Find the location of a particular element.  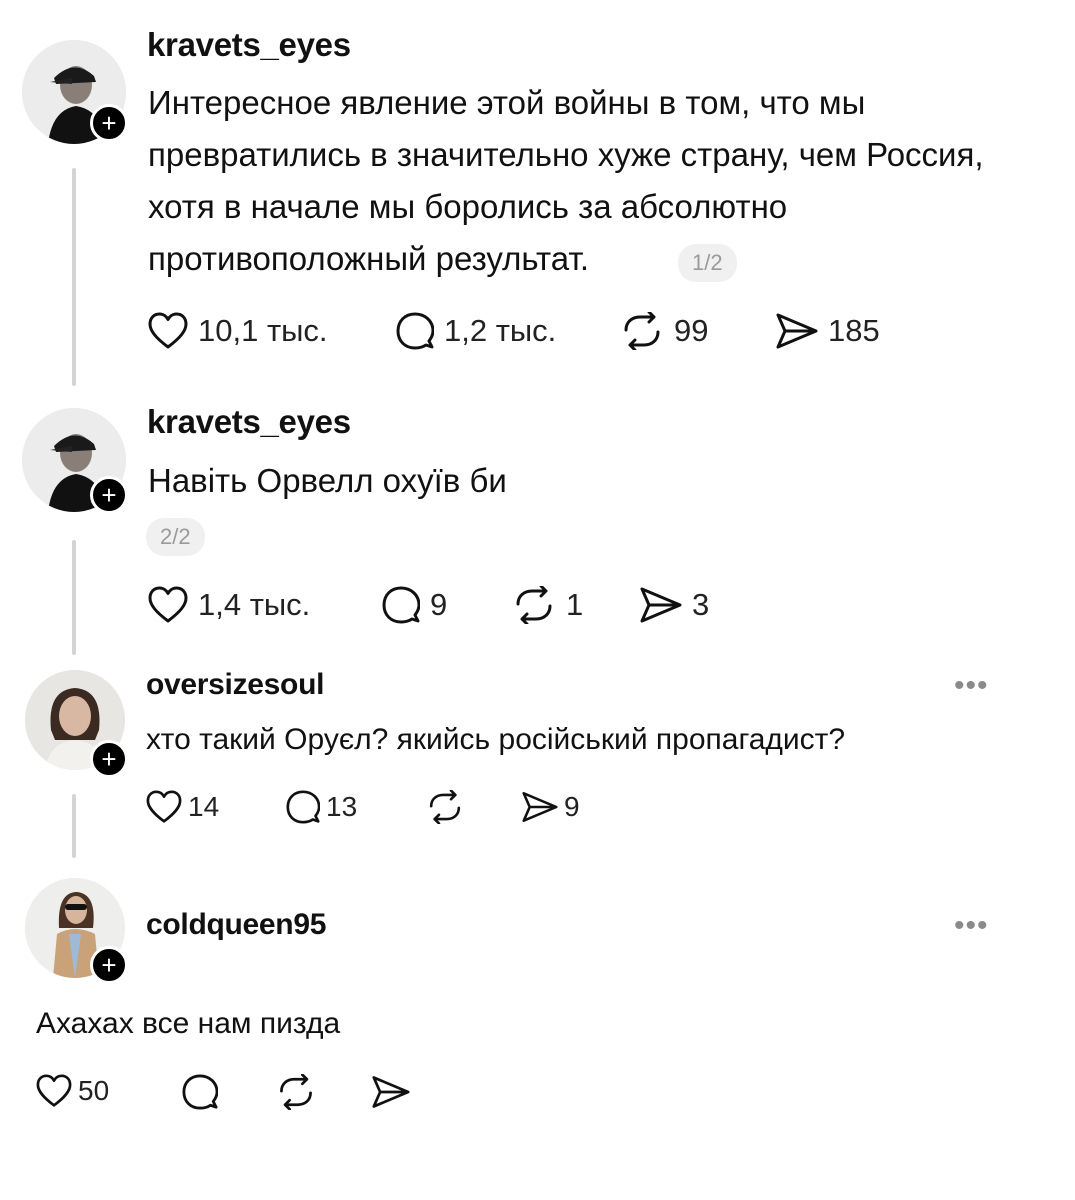

like-button: 1,4 тыс. is located at coordinates (229, 605).